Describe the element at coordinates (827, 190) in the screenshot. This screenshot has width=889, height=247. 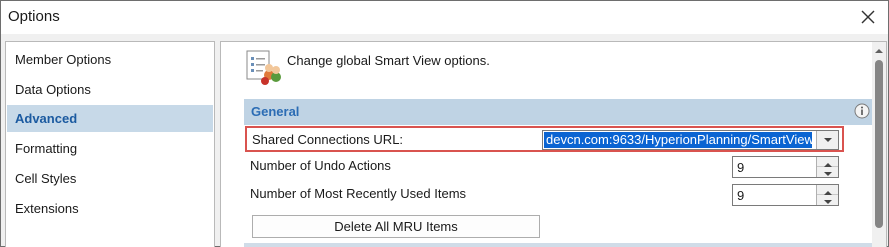
I see `mru-items-increment` at that location.